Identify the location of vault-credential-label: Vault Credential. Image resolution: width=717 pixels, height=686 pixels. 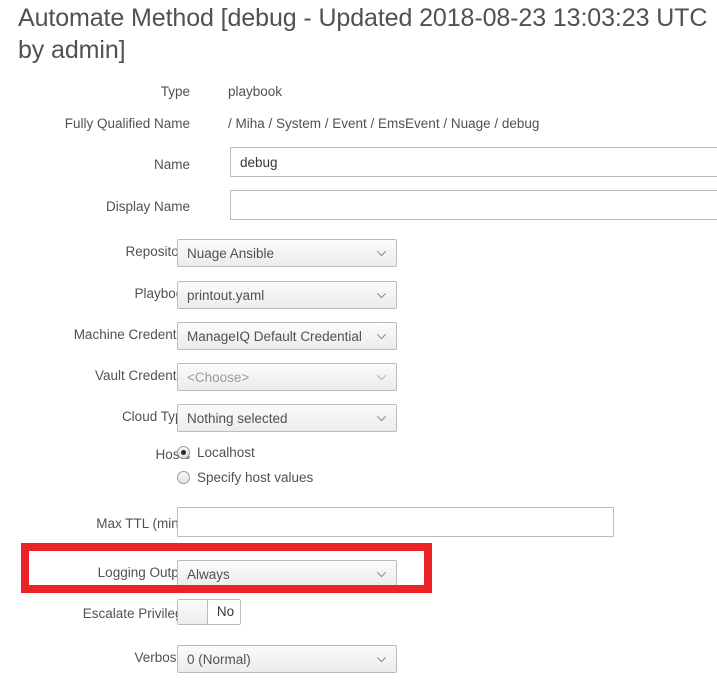
(142, 375).